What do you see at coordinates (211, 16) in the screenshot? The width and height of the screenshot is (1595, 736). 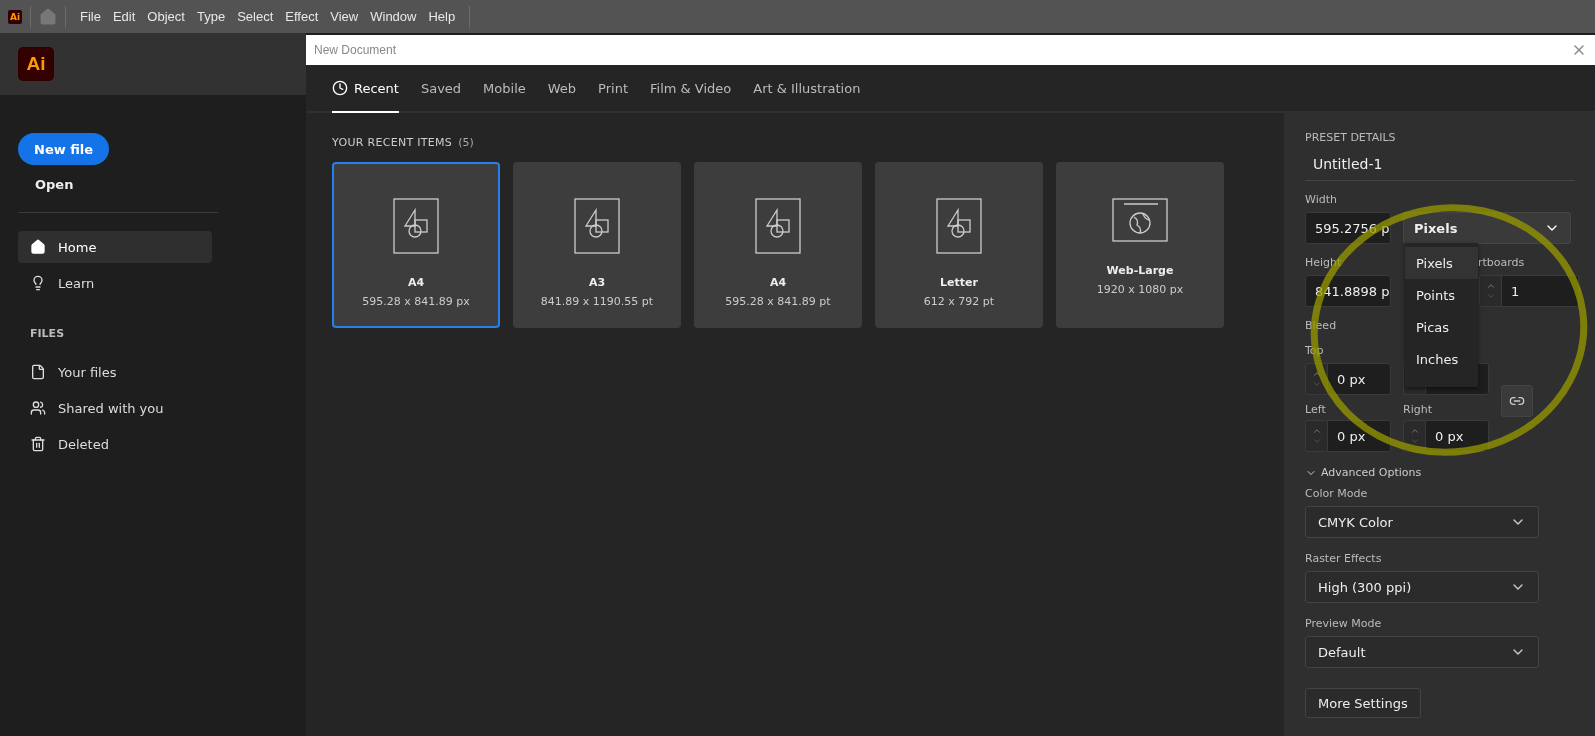 I see `menu-item: Type` at bounding box center [211, 16].